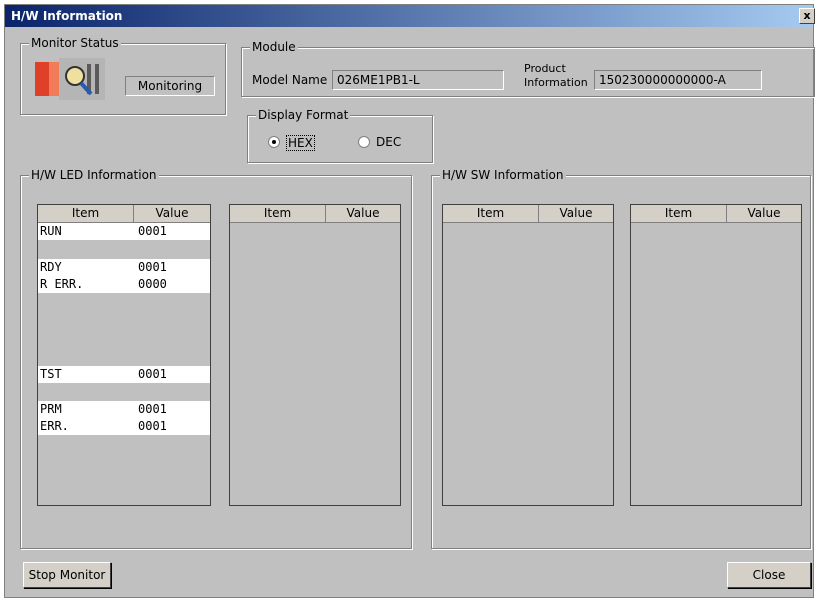  Describe the element at coordinates (716, 355) in the screenshot. I see `sw-table-2: Item Value` at that location.